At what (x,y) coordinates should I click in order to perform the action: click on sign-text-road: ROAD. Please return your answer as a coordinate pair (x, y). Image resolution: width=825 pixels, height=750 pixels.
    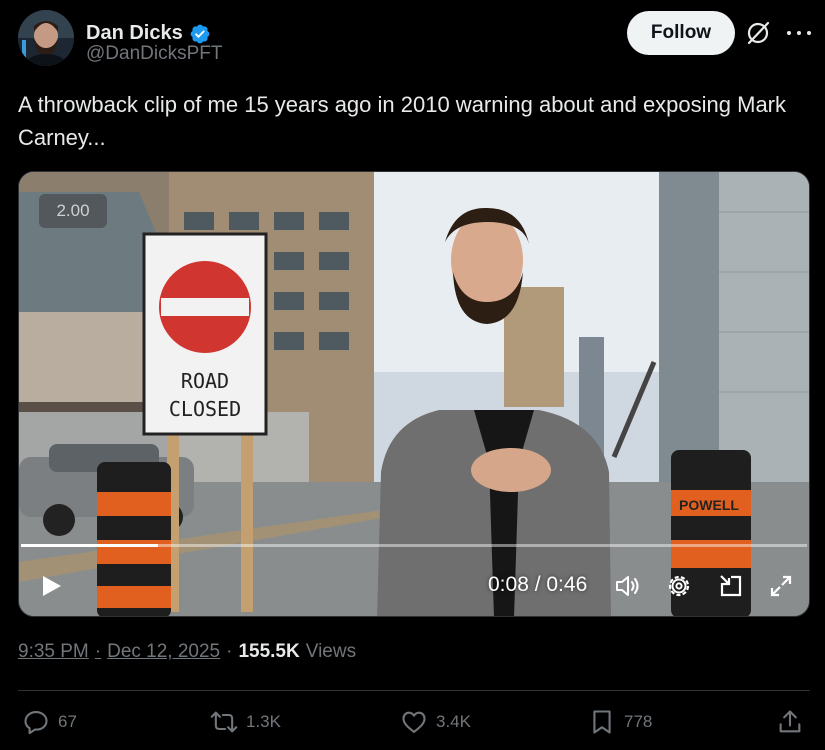
    Looking at the image, I should click on (205, 381).